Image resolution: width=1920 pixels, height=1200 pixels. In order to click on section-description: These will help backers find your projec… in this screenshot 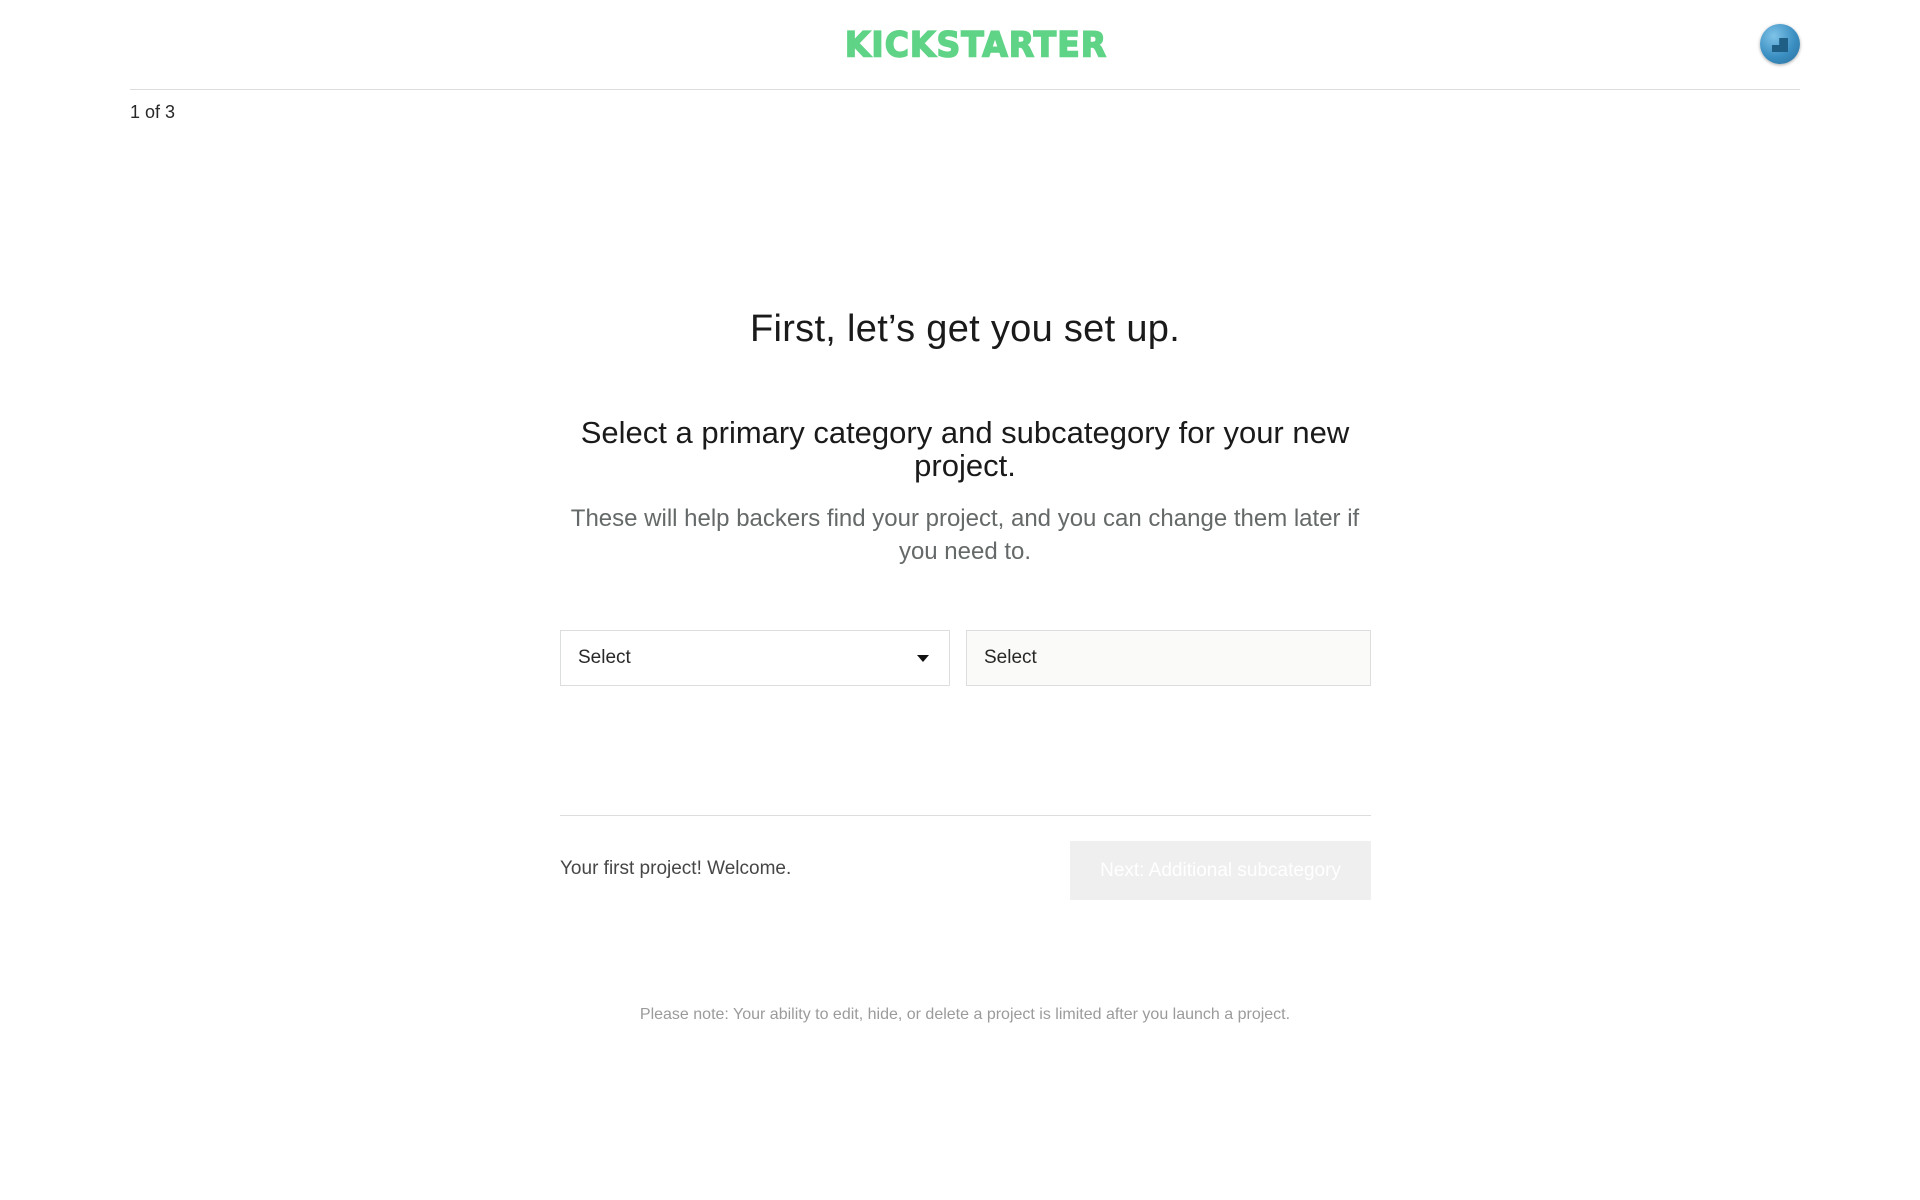, I will do `click(965, 535)`.